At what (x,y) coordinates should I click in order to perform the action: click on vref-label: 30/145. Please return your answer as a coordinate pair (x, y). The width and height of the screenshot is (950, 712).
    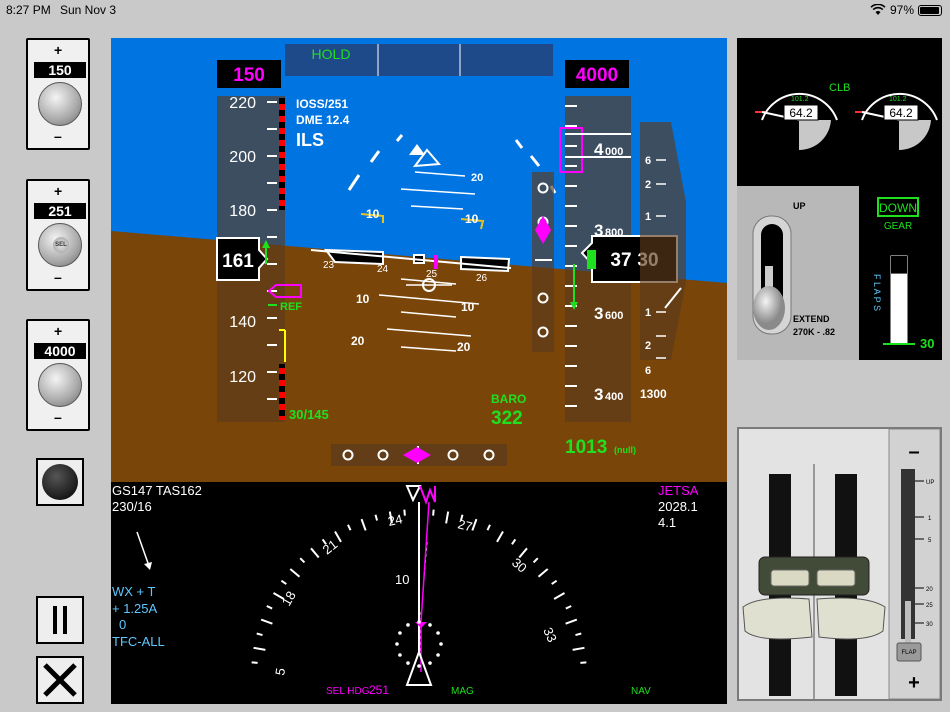
    Looking at the image, I should click on (309, 414).